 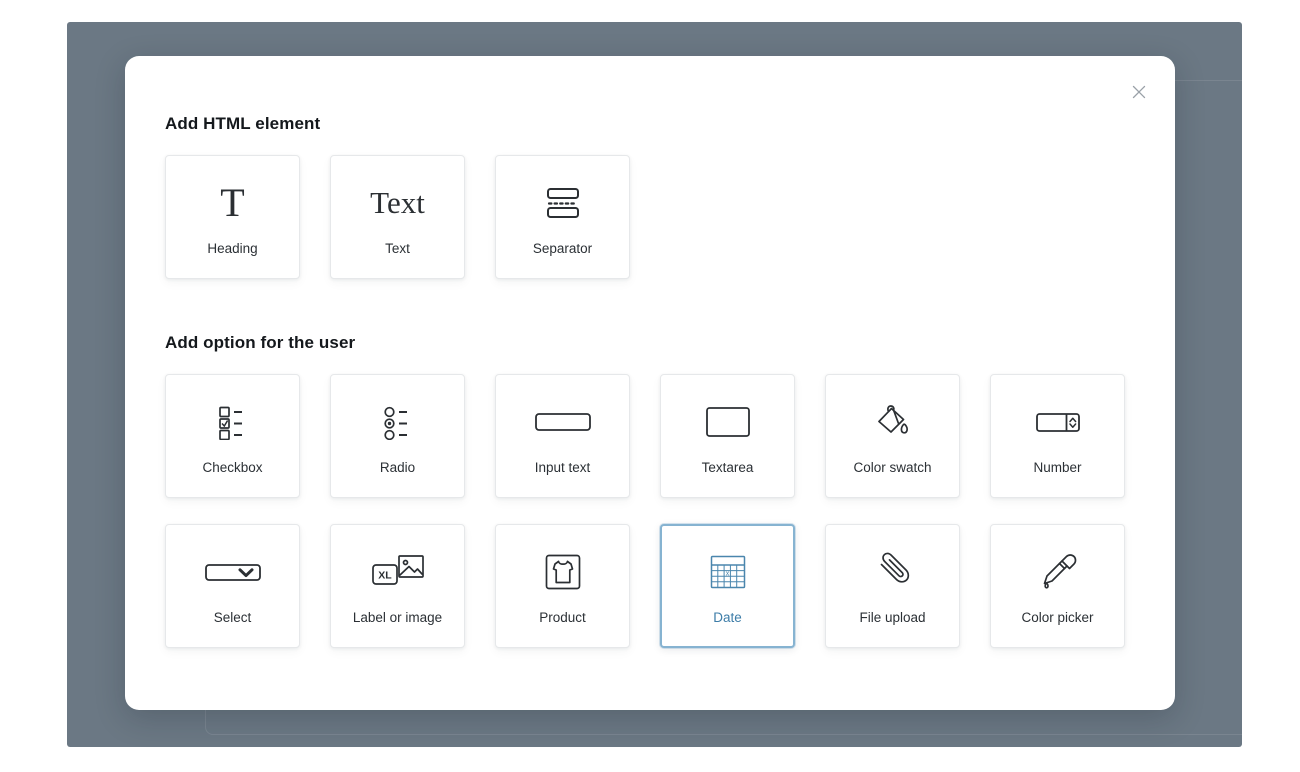 What do you see at coordinates (563, 203) in the screenshot?
I see `separator-icon` at bounding box center [563, 203].